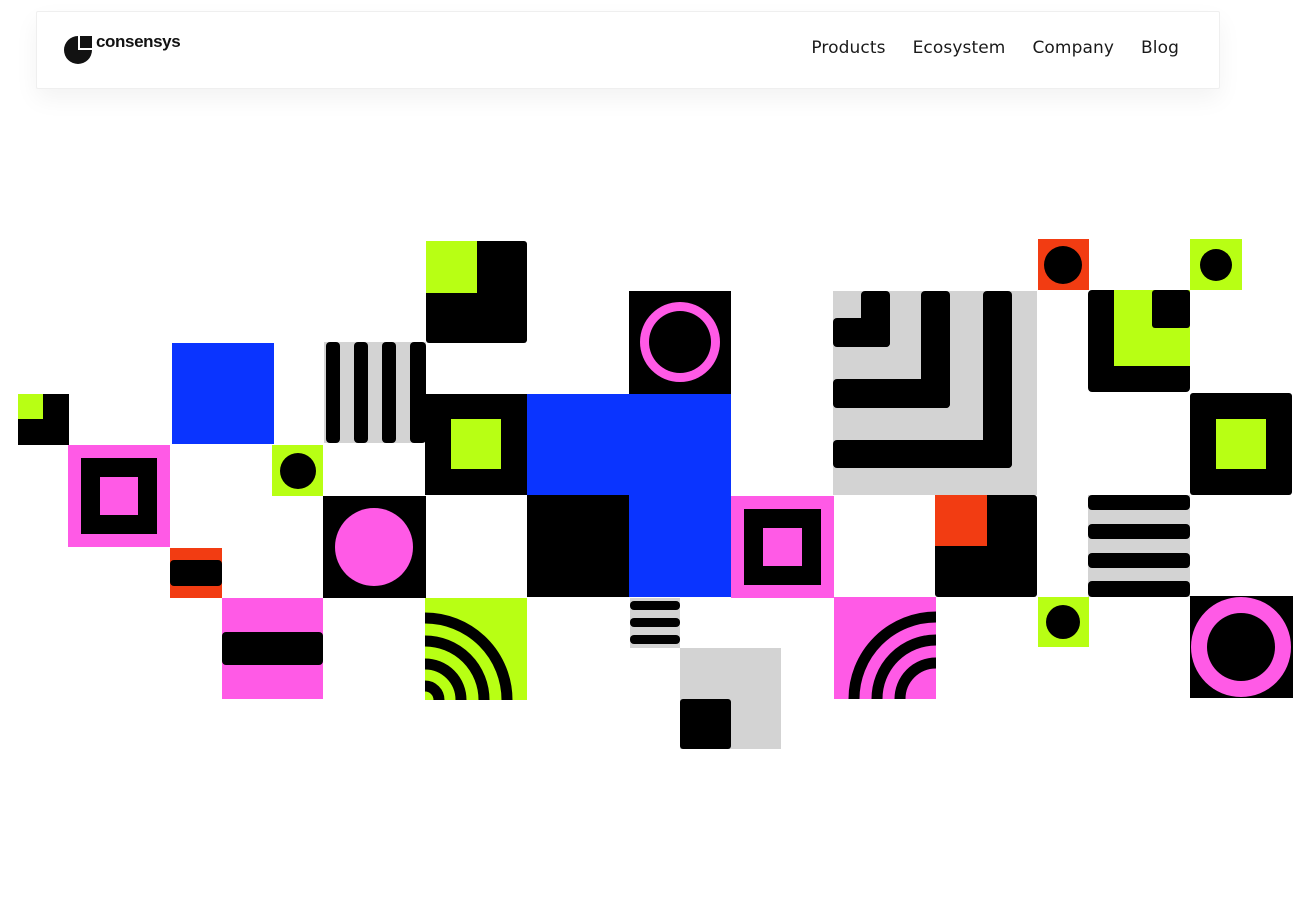  What do you see at coordinates (986, 546) in the screenshot?
I see `tile-red-corner` at bounding box center [986, 546].